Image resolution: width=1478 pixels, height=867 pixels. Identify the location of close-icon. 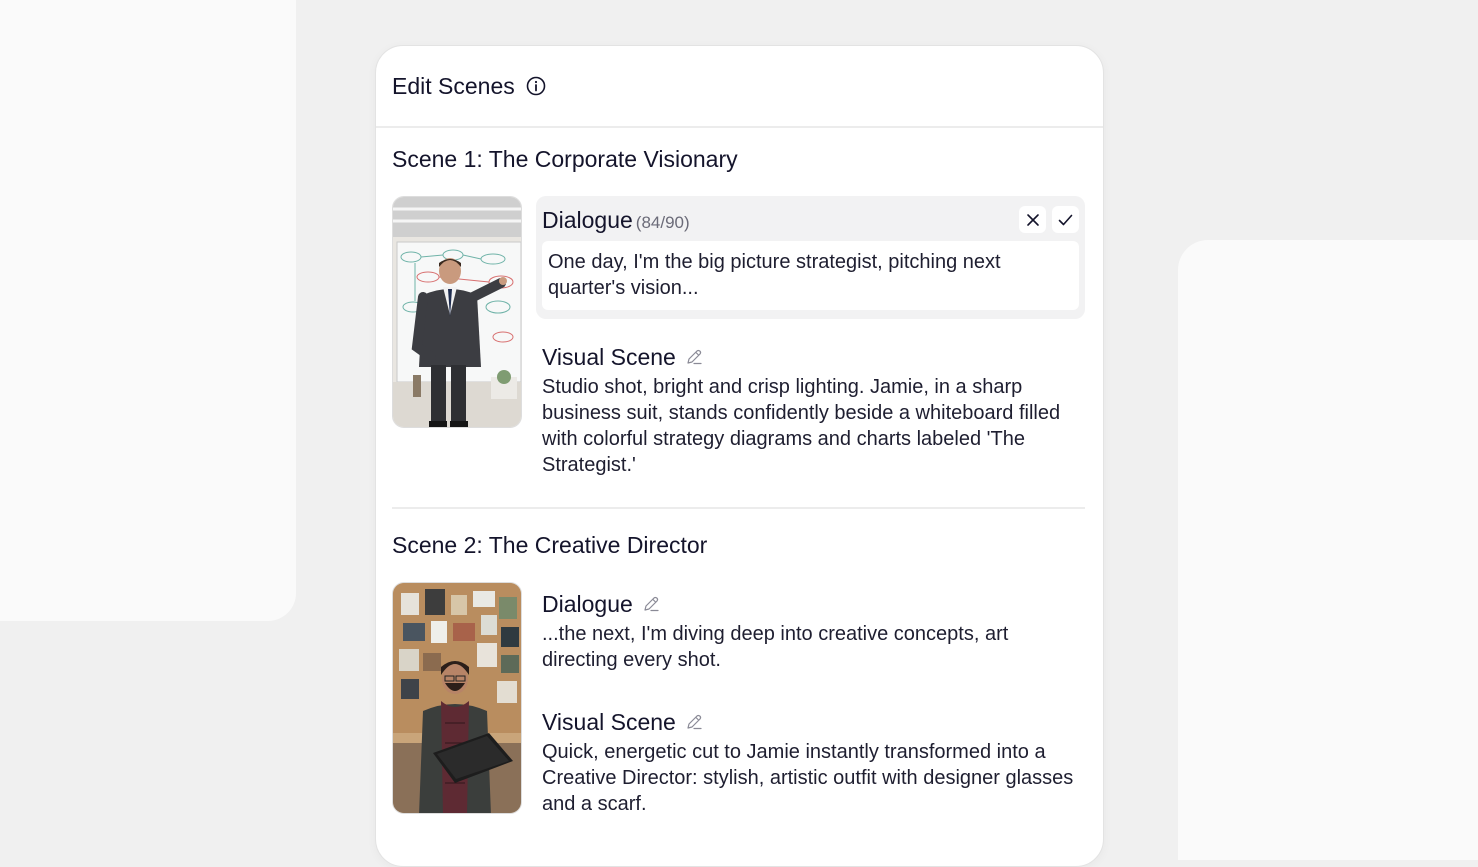
(1033, 220).